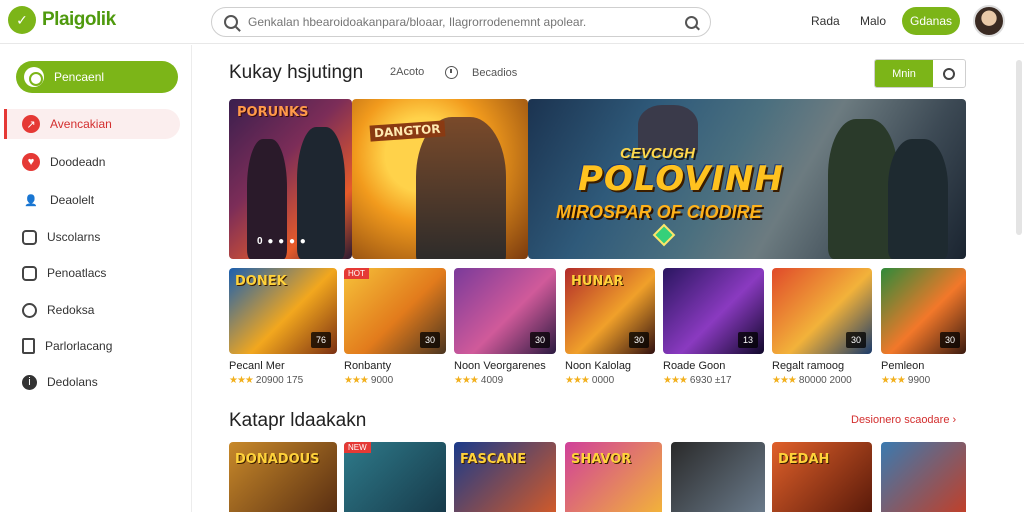  I want to click on character-figure, so click(461, 188).